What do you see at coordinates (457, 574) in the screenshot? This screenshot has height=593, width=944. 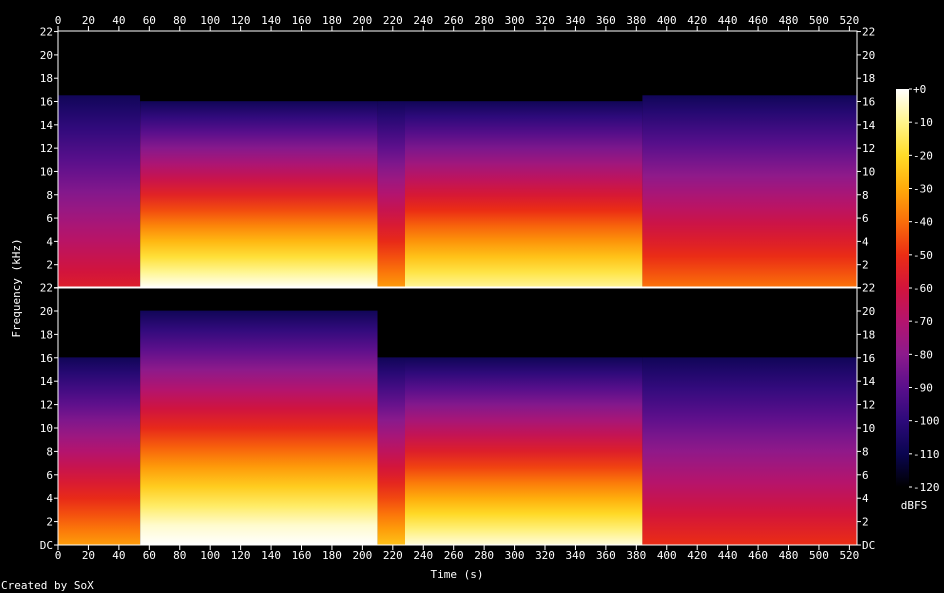 I see `x-axis-label: Time (s)` at bounding box center [457, 574].